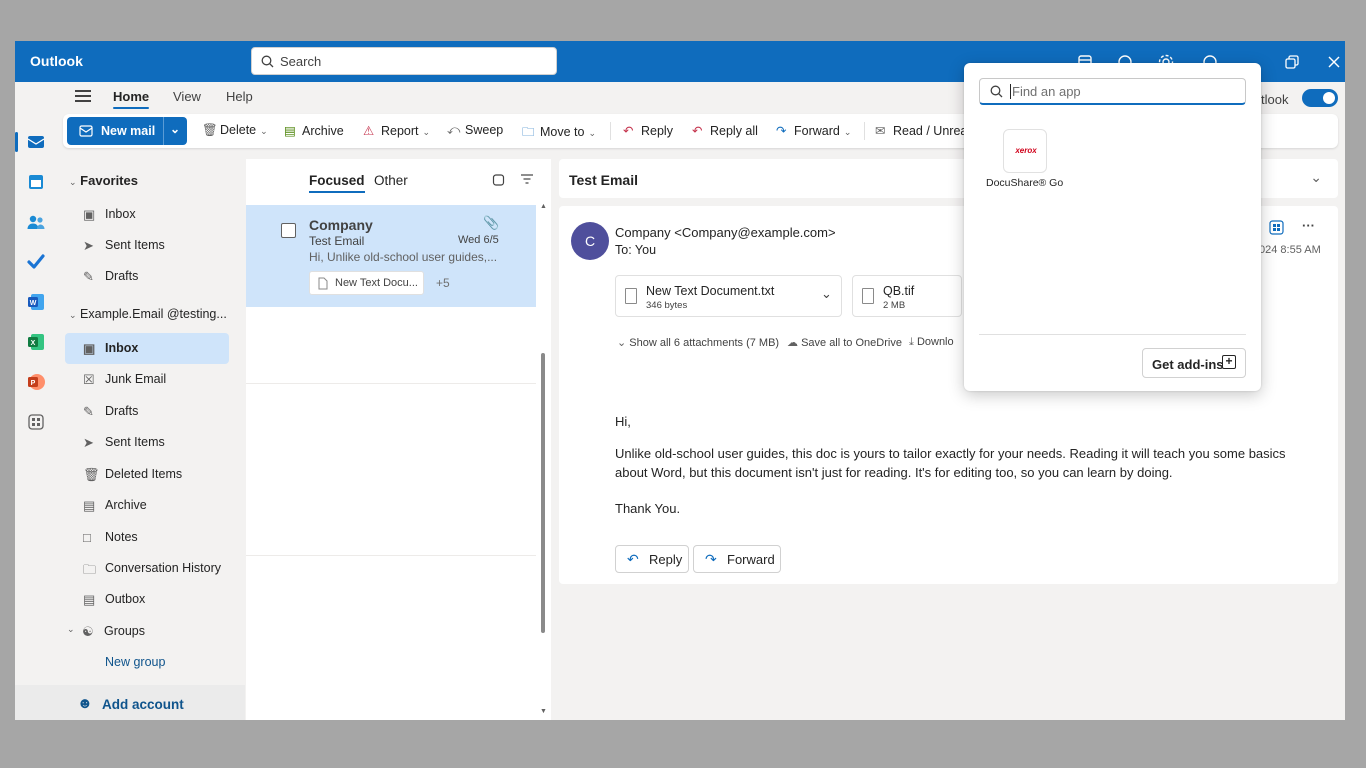  Describe the element at coordinates (83, 96) in the screenshot. I see `hamburger-menu-icon` at that location.